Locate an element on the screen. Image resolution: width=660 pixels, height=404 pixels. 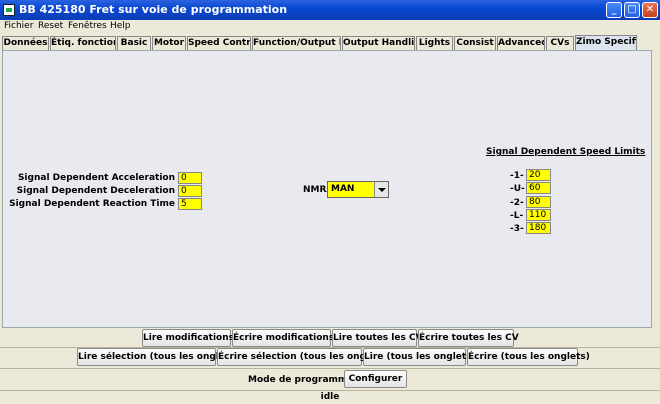
menu-fichier: Fichier is located at coordinates (18, 26).